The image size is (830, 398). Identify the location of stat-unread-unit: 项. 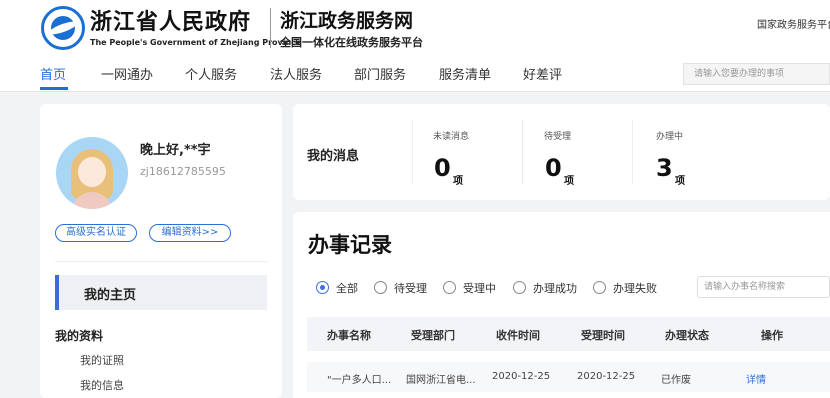
(458, 181).